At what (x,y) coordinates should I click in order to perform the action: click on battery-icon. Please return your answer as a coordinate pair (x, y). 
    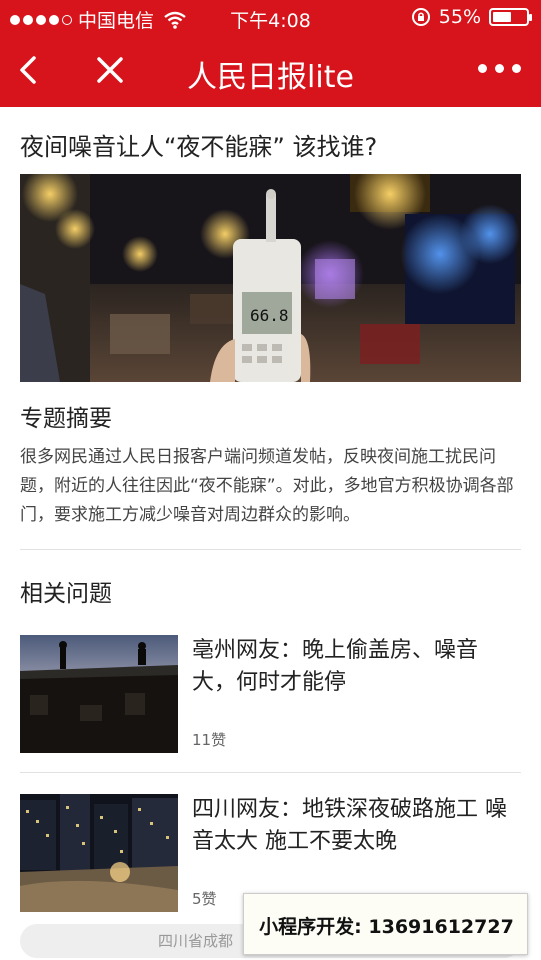
    Looking at the image, I should click on (510, 17).